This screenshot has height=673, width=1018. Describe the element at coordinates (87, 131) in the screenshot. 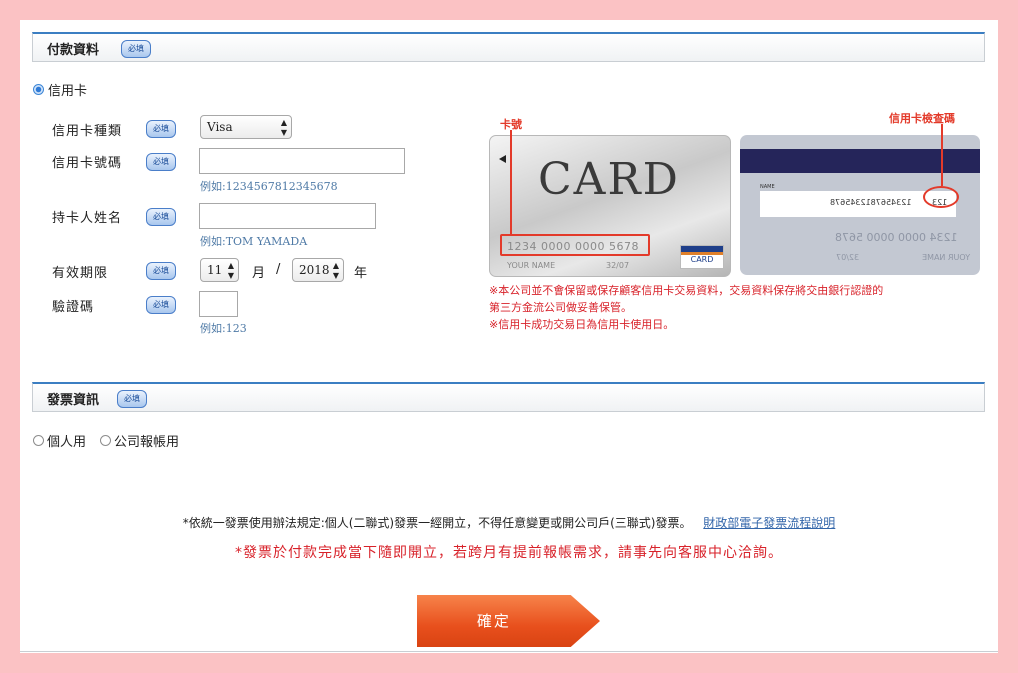

I see `card-type-label: 信用卡種類` at that location.